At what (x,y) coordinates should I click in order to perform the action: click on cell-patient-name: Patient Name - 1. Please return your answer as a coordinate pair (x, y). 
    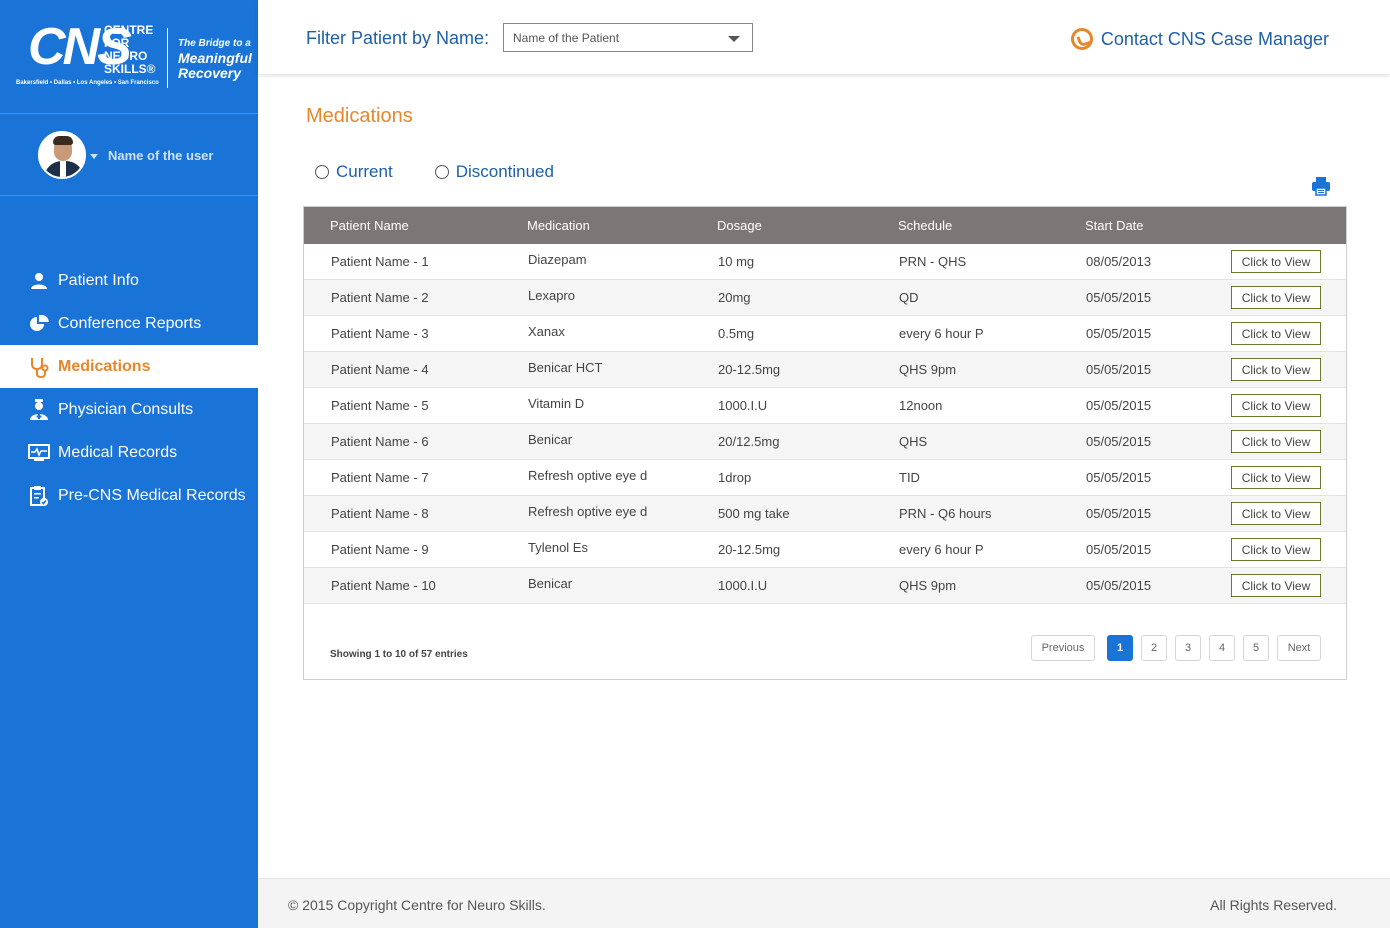
    Looking at the image, I should click on (380, 261).